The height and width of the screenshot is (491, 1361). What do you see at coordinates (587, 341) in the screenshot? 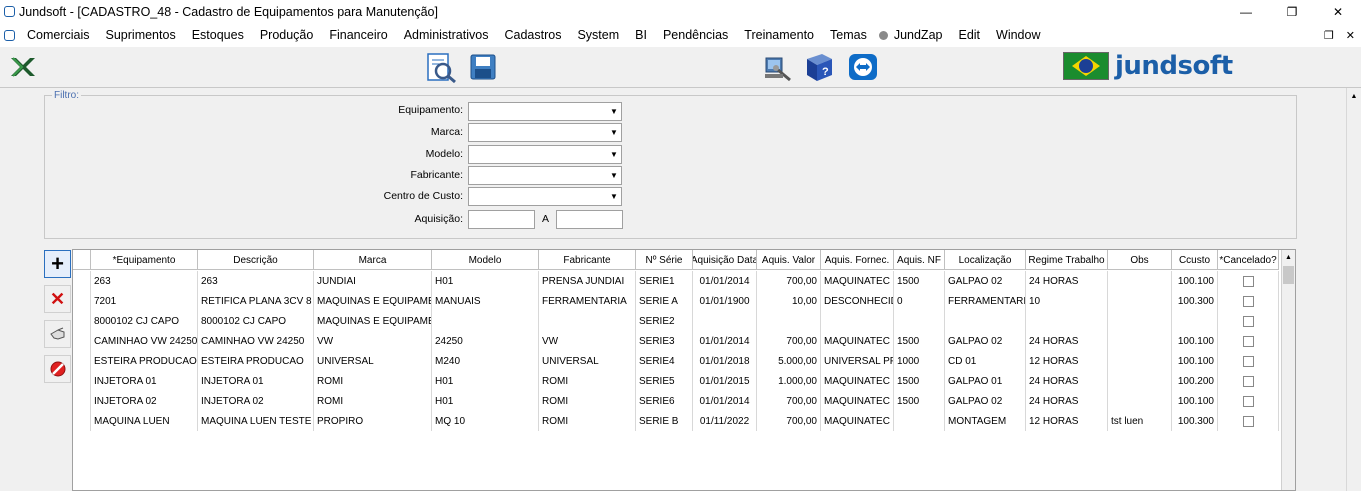
I see `cell-fabricante: VW` at bounding box center [587, 341].